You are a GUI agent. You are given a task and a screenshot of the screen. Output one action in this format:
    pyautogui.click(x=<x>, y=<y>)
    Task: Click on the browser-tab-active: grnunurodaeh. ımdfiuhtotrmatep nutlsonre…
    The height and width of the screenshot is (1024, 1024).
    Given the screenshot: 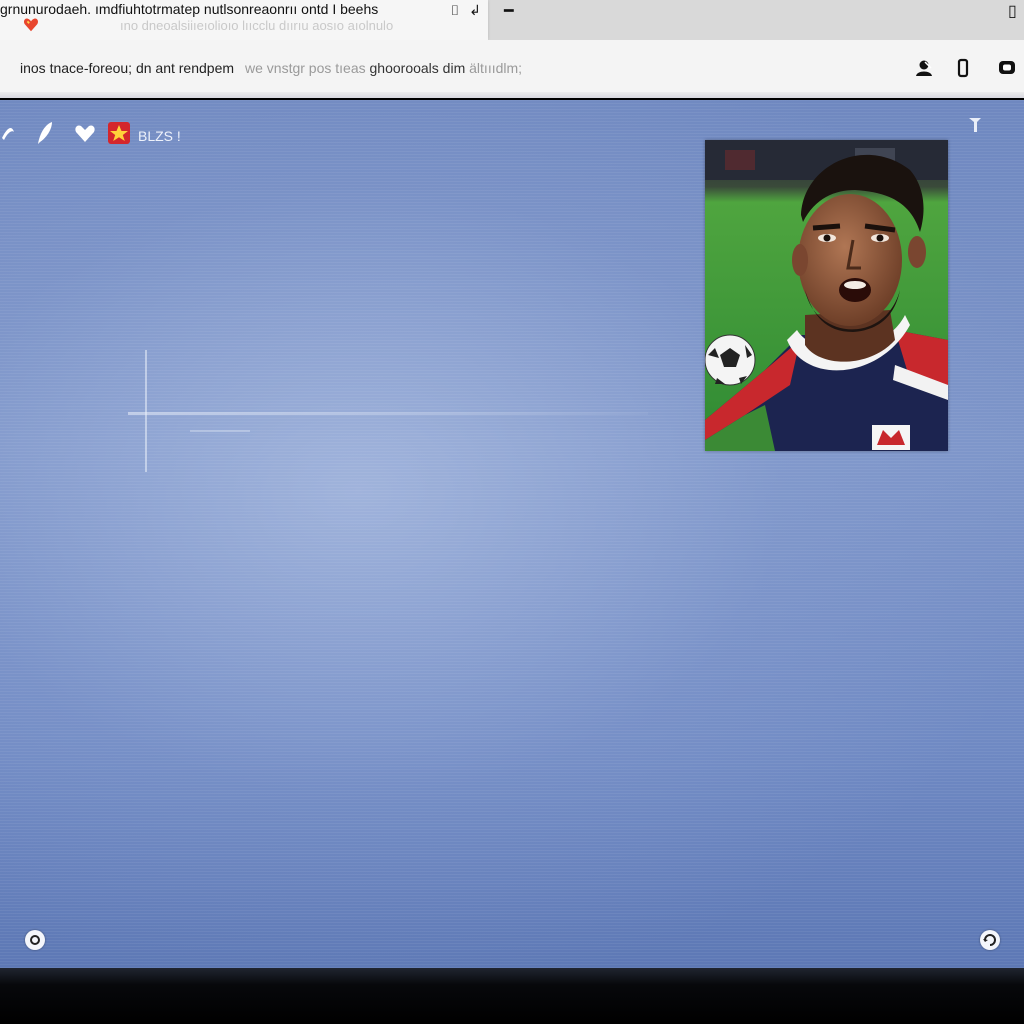 What is the action you would take?
    pyautogui.click(x=244, y=20)
    